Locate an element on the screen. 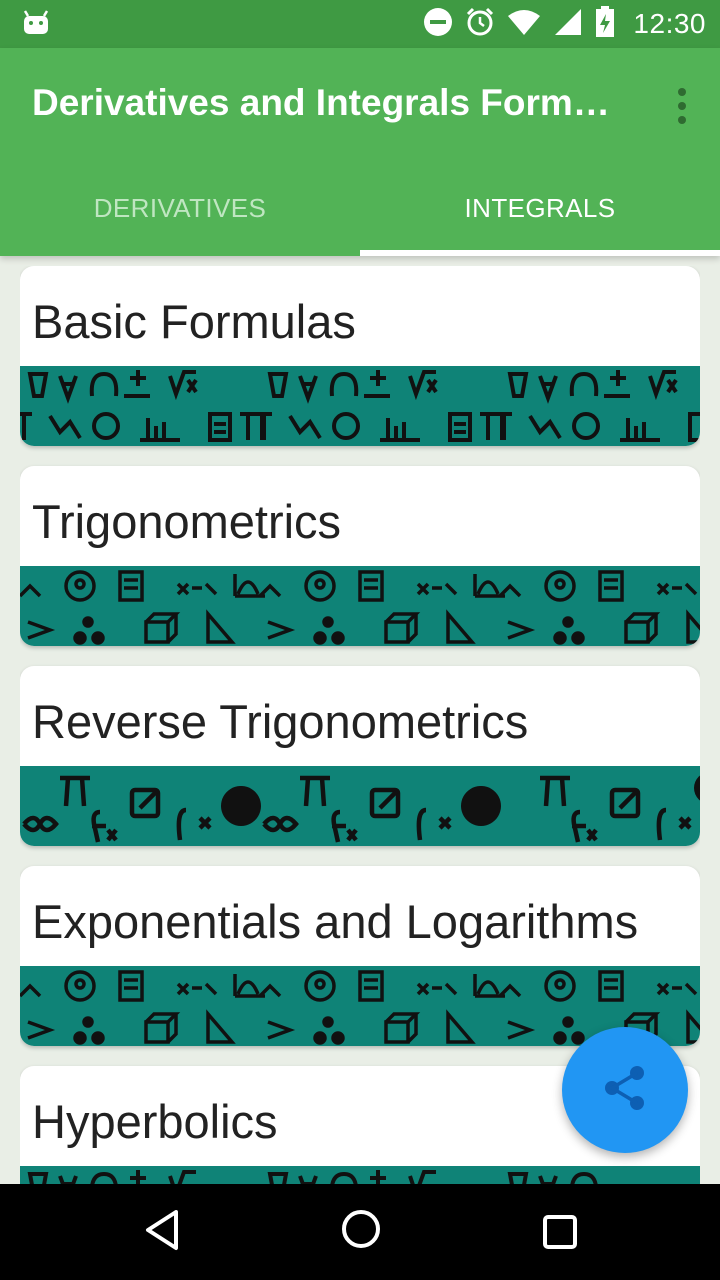 This screenshot has height=1280, width=720. more-vert-icon is located at coordinates (682, 106).